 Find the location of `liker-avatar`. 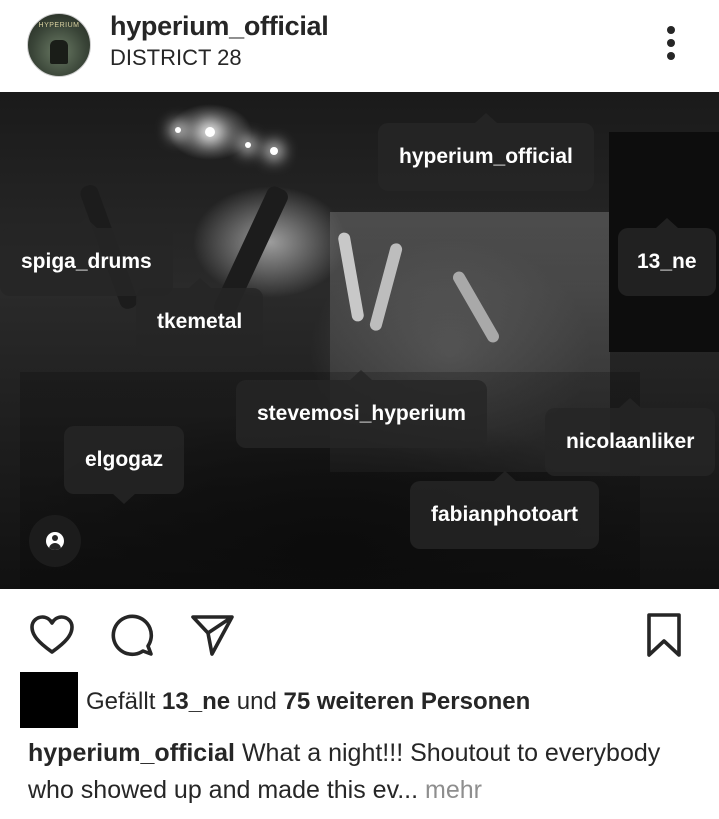

liker-avatar is located at coordinates (49, 700).